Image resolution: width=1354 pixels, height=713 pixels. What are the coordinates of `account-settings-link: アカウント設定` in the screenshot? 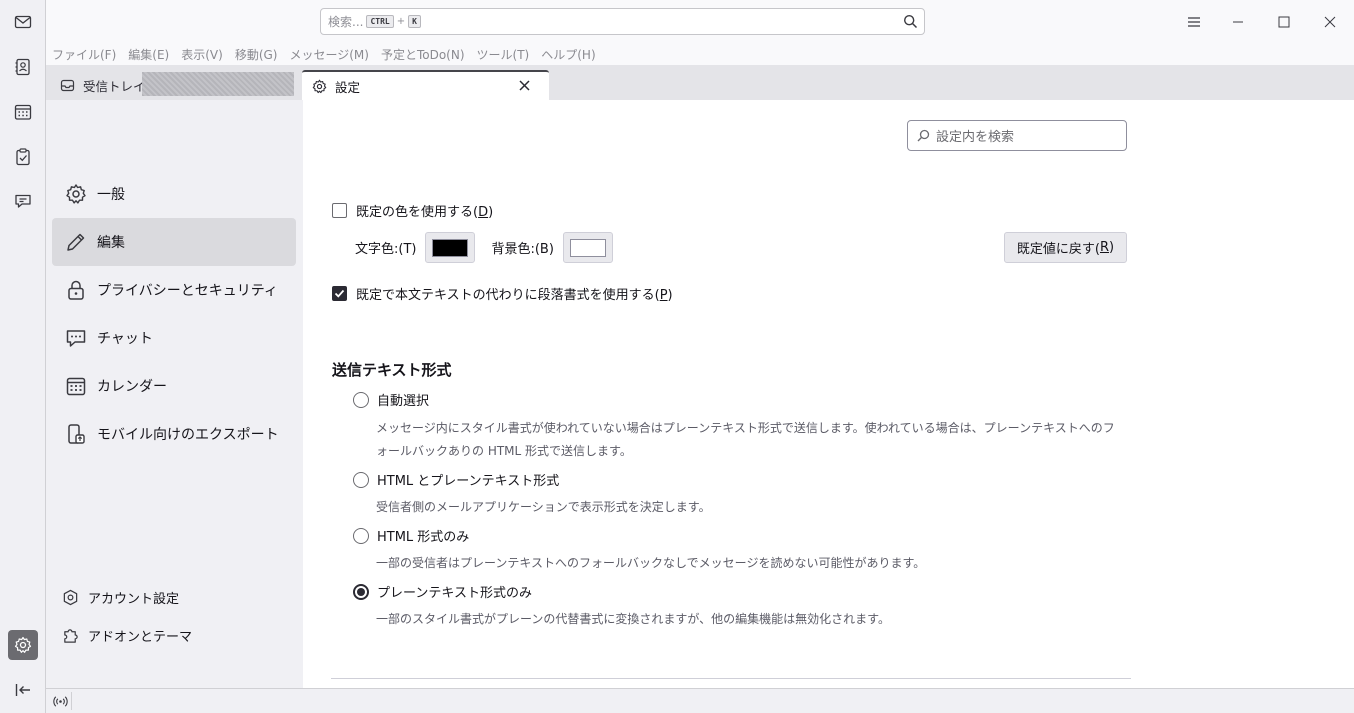 It's located at (174, 597).